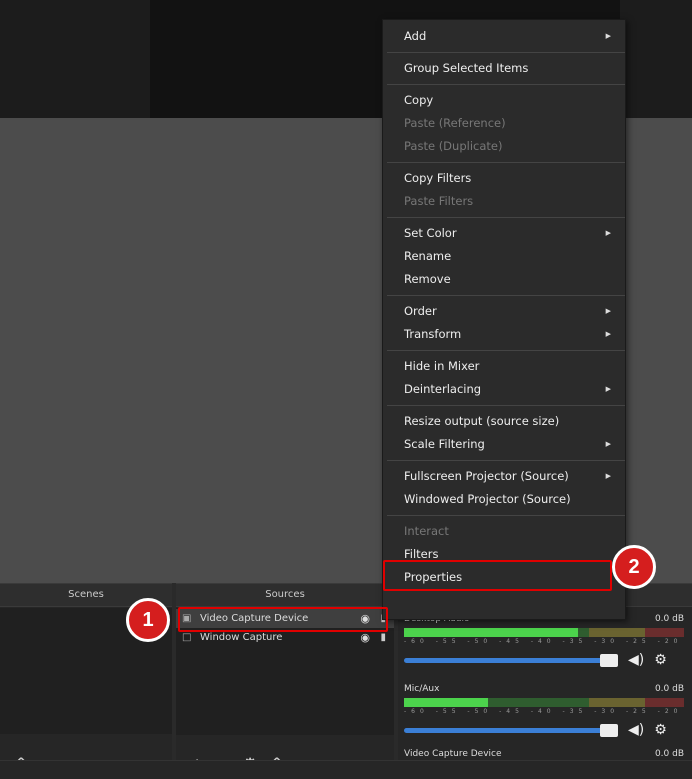 The image size is (692, 779). What do you see at coordinates (428, 256) in the screenshot?
I see `menu-item-label: Rename` at bounding box center [428, 256].